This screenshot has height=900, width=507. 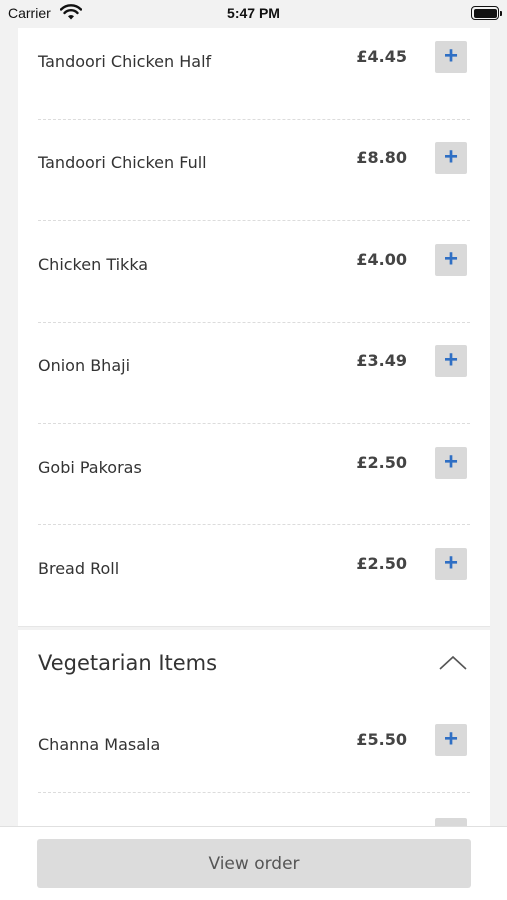 What do you see at coordinates (254, 574) in the screenshot?
I see `menu-item: Bread Roll £2.50 +` at bounding box center [254, 574].